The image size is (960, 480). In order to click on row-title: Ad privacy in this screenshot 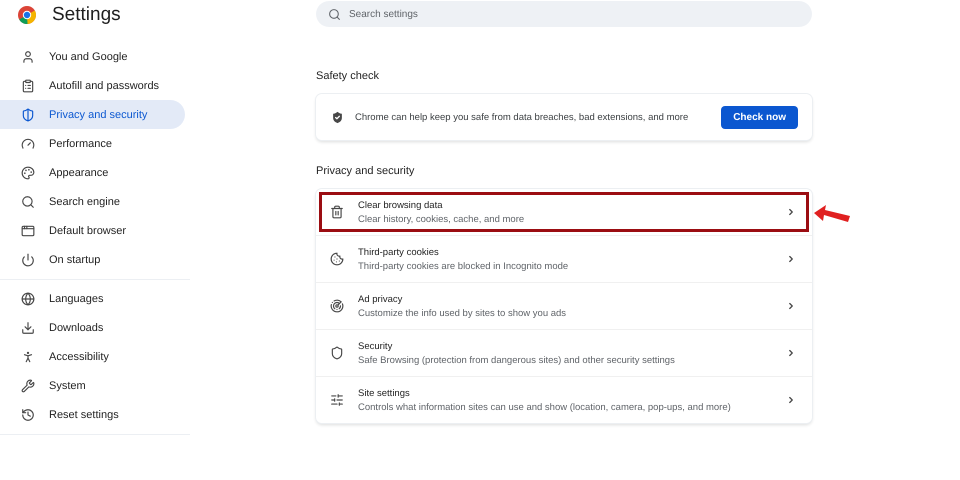, I will do `click(381, 299)`.